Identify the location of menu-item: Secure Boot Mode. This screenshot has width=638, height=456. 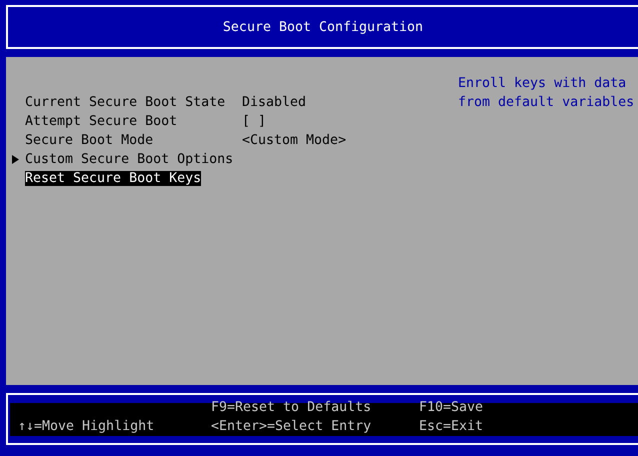
(89, 140).